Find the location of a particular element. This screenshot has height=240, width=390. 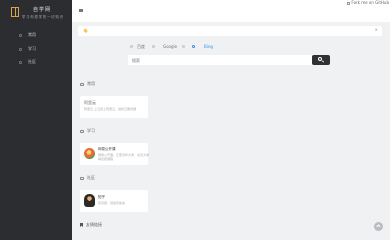

notice-text: 👋 is located at coordinates (85, 30).